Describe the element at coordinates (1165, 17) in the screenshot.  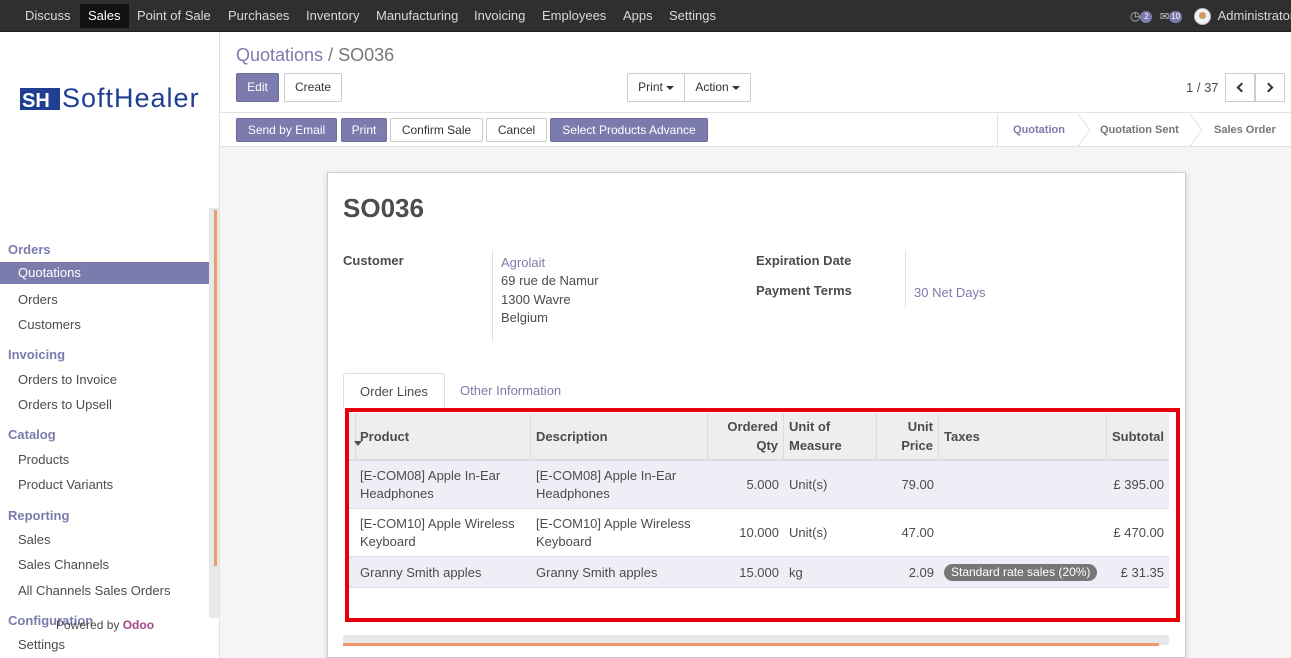
I see `chat-icon: ✉` at that location.